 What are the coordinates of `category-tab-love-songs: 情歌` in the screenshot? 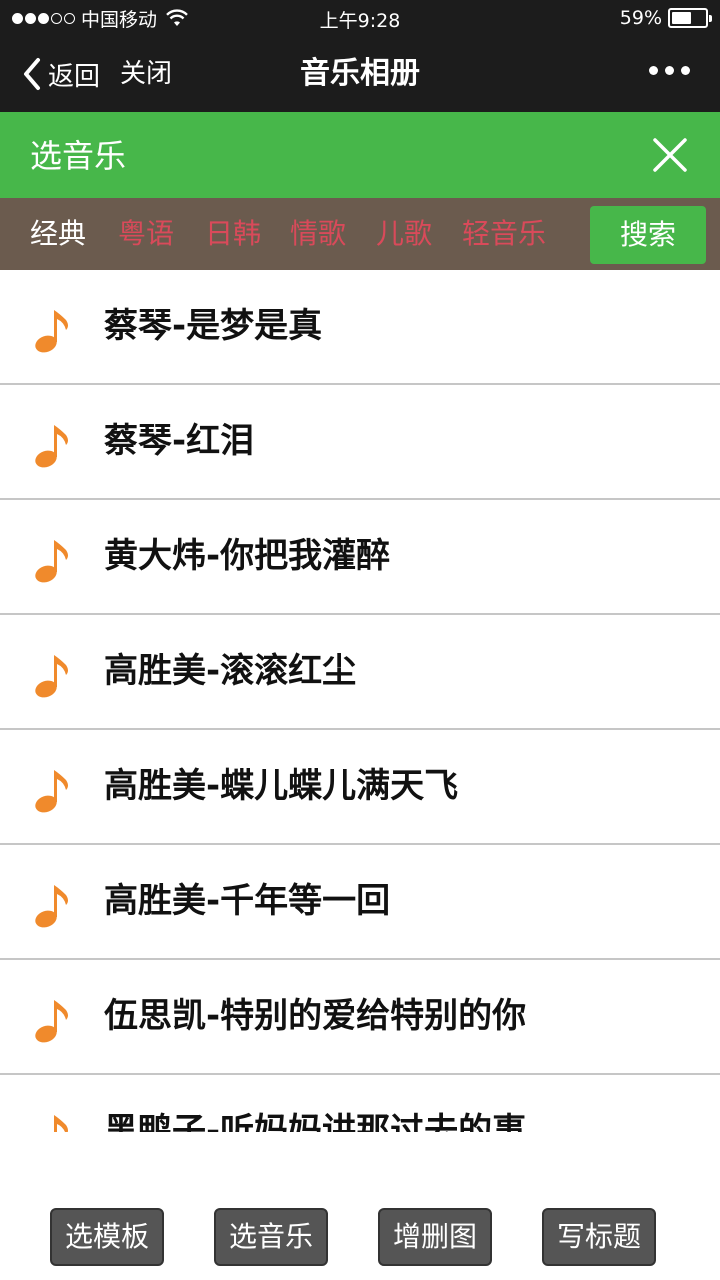 It's located at (318, 234).